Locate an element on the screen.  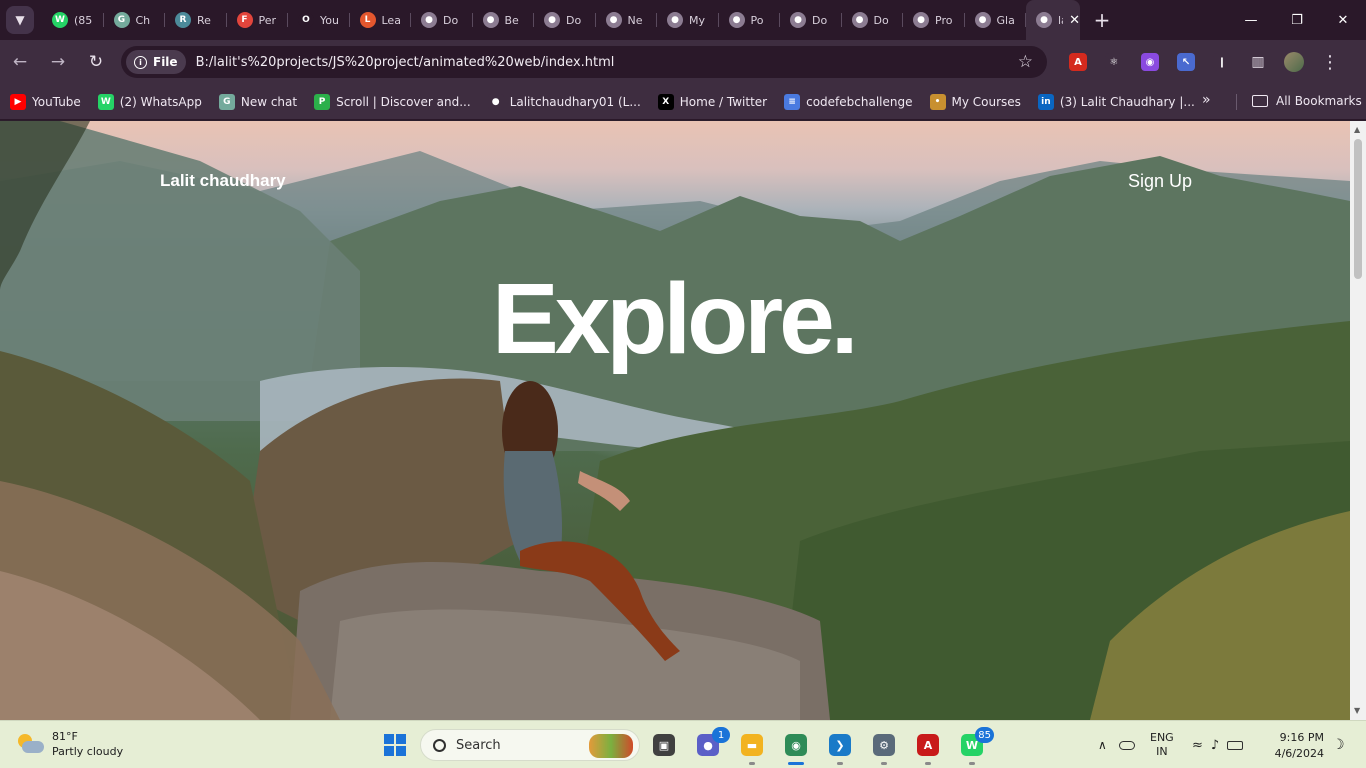
cursor-extension-icon: ↖ is located at coordinates (1186, 62).